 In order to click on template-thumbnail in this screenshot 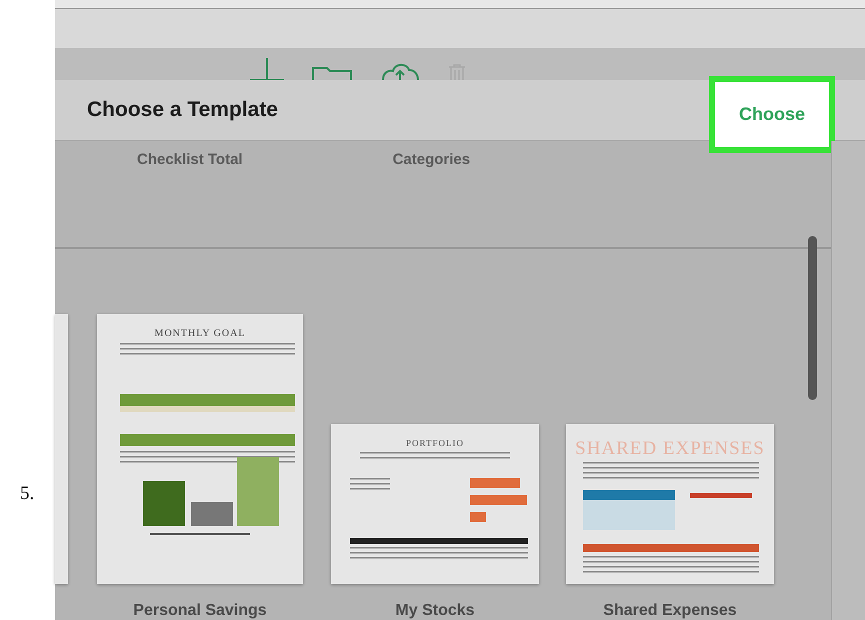, I will do `click(61, 449)`.